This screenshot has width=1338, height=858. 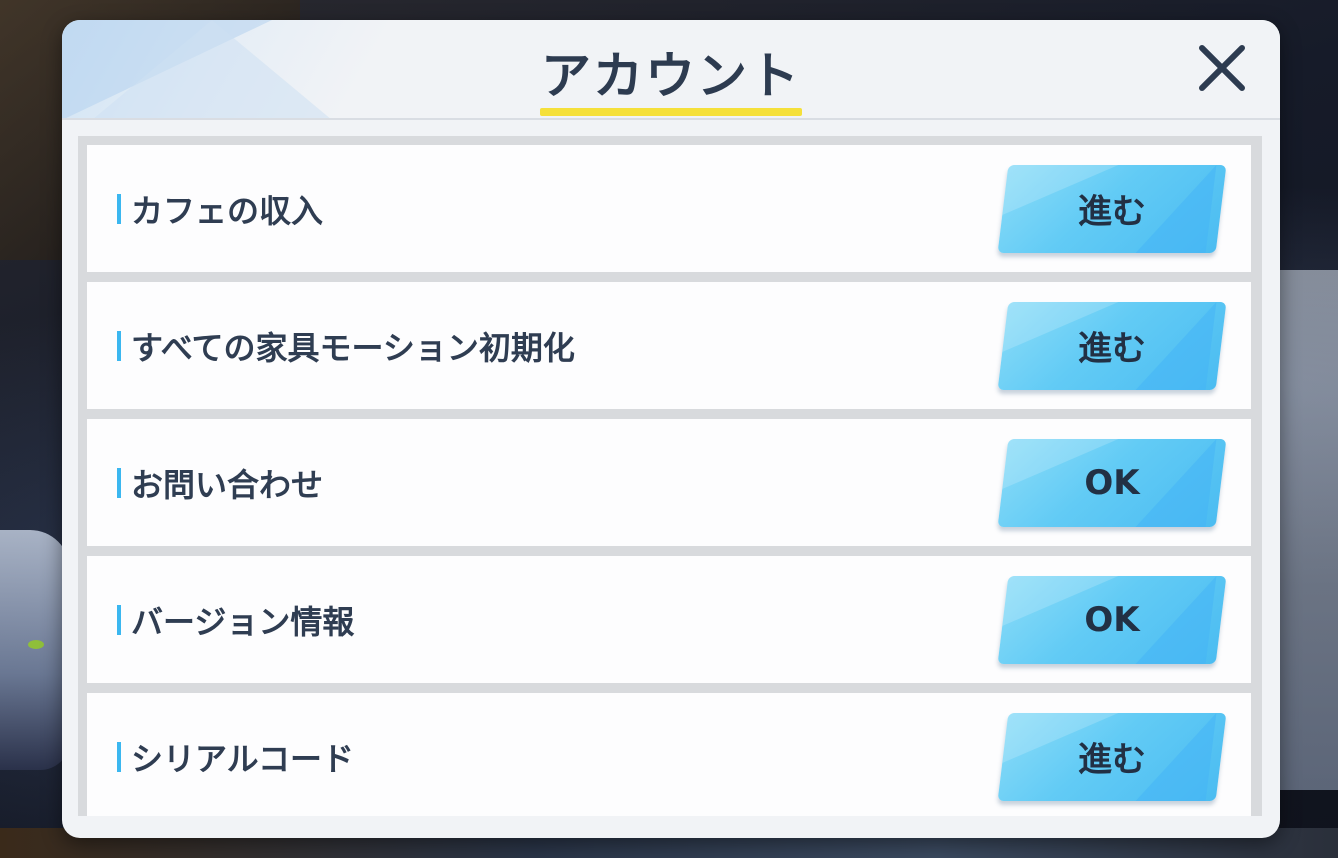 What do you see at coordinates (671, 76) in the screenshot?
I see `dialog-title: アカウント` at bounding box center [671, 76].